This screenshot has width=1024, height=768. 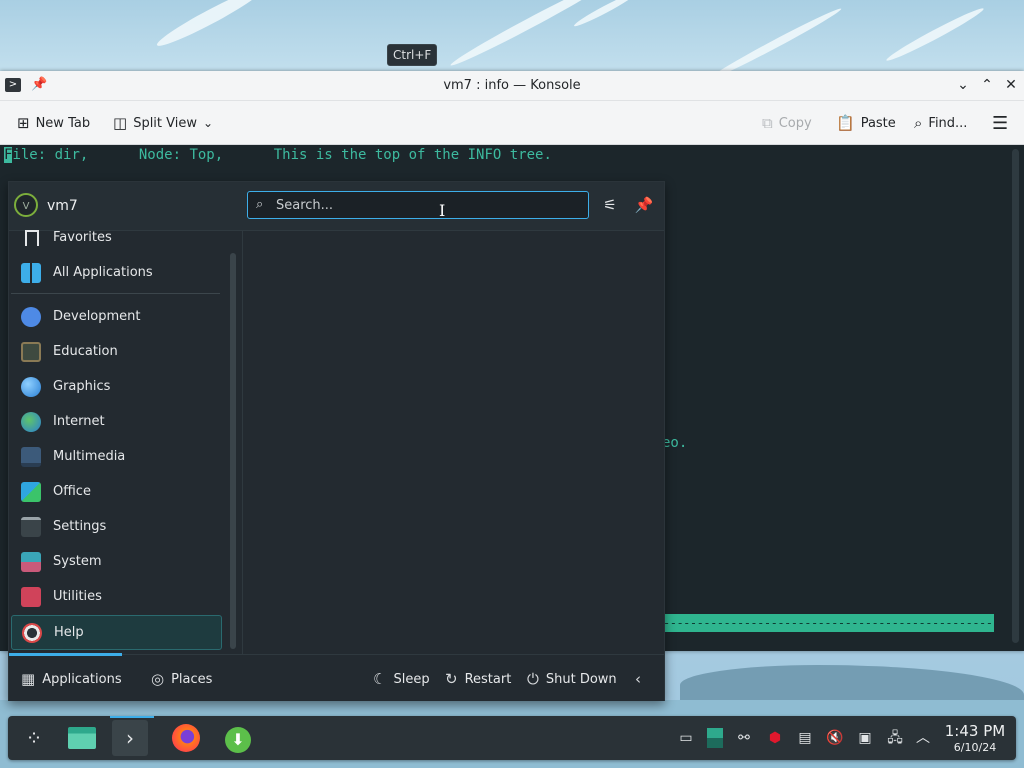 What do you see at coordinates (31, 491) in the screenshot?
I see `office-icon` at bounding box center [31, 491].